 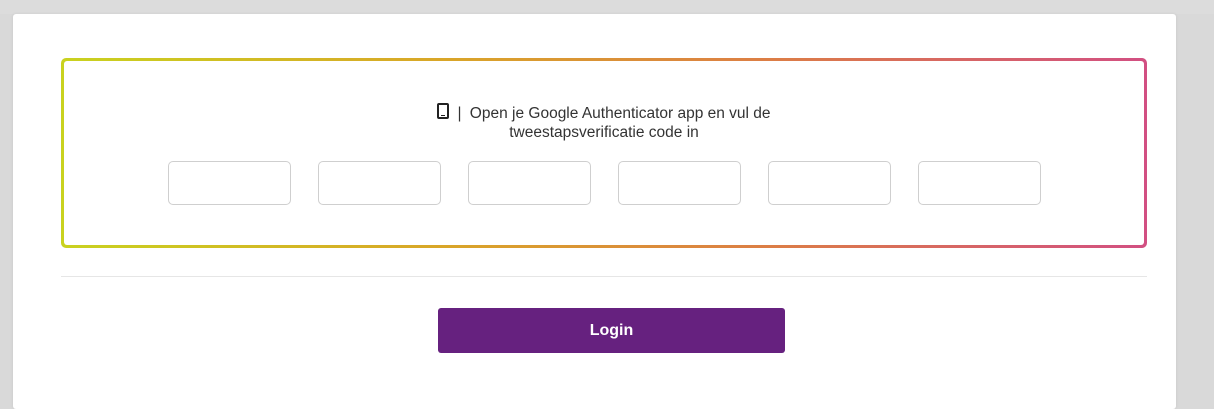 What do you see at coordinates (604, 132) in the screenshot?
I see `instruction-line-2: tweestapsverificatie code in` at bounding box center [604, 132].